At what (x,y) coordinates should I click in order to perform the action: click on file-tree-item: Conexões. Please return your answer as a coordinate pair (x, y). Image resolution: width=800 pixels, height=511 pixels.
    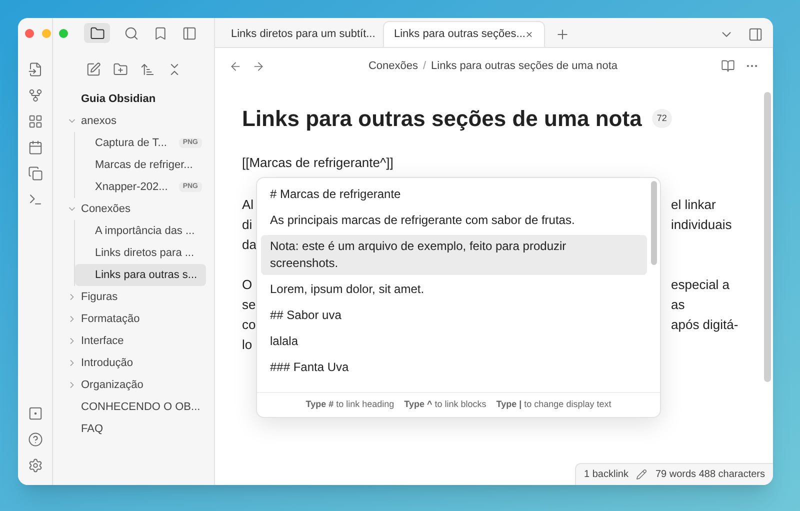
    Looking at the image, I should click on (133, 209).